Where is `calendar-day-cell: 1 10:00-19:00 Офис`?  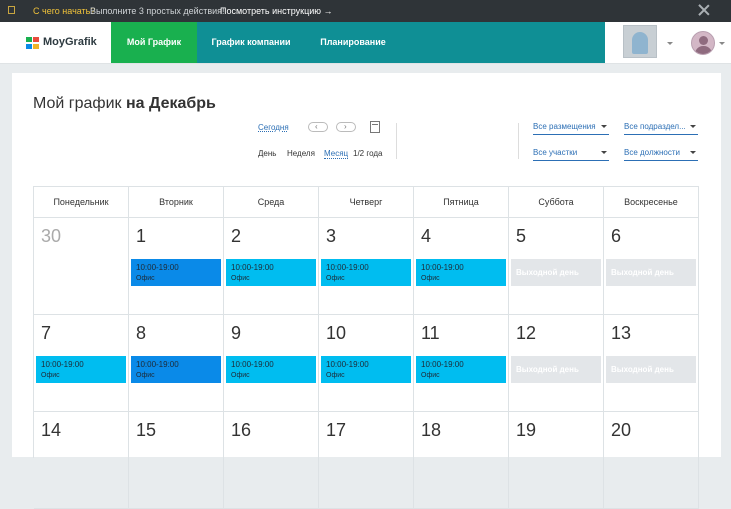 calendar-day-cell: 1 10:00-19:00 Офис is located at coordinates (176, 266).